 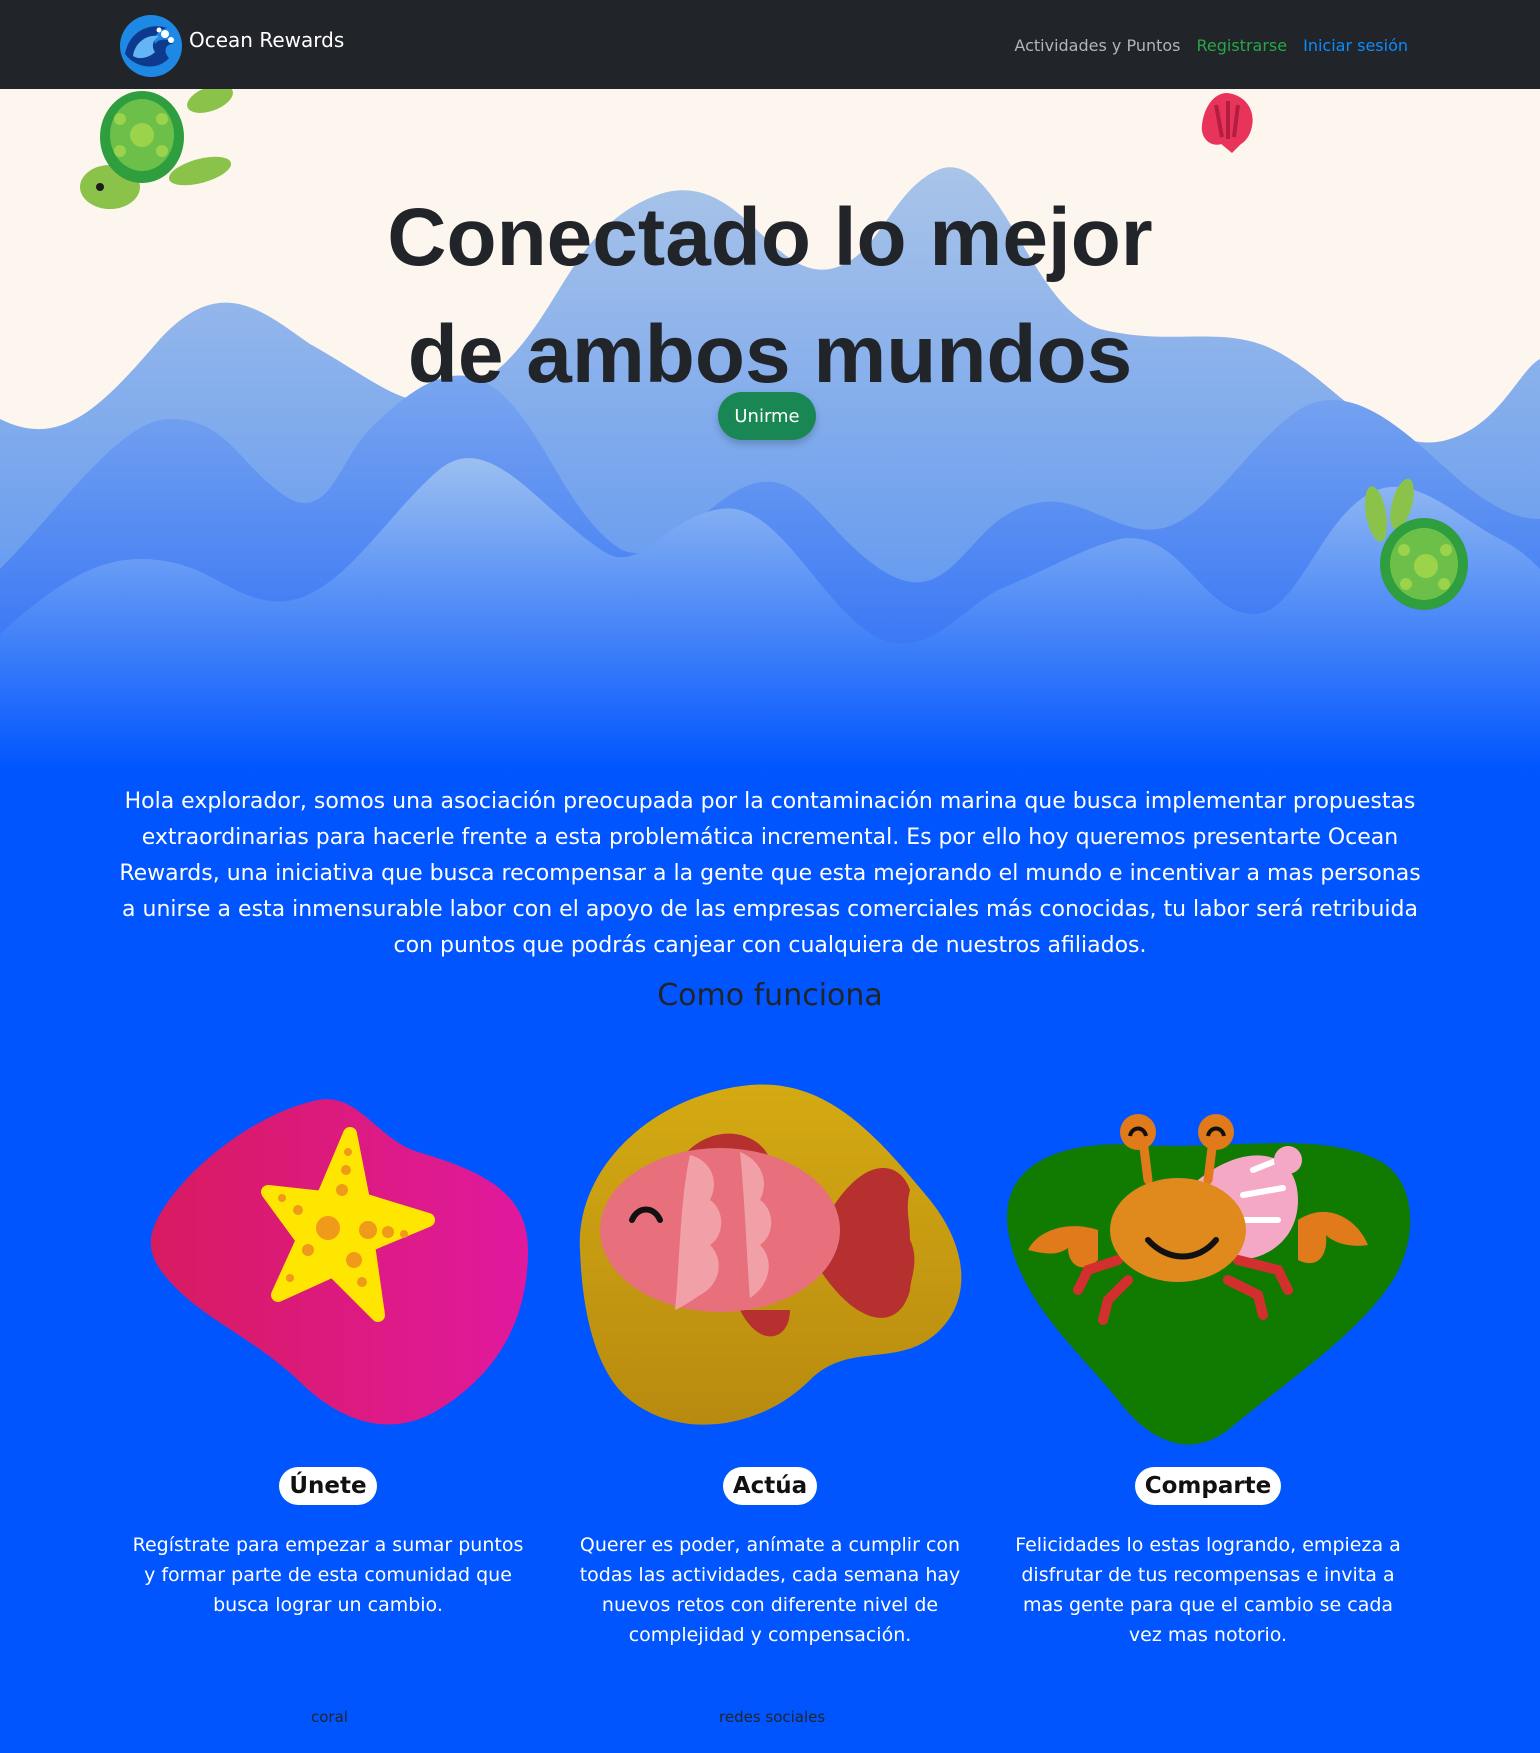 What do you see at coordinates (151, 46) in the screenshot?
I see `ocean-wave-logo-icon` at bounding box center [151, 46].